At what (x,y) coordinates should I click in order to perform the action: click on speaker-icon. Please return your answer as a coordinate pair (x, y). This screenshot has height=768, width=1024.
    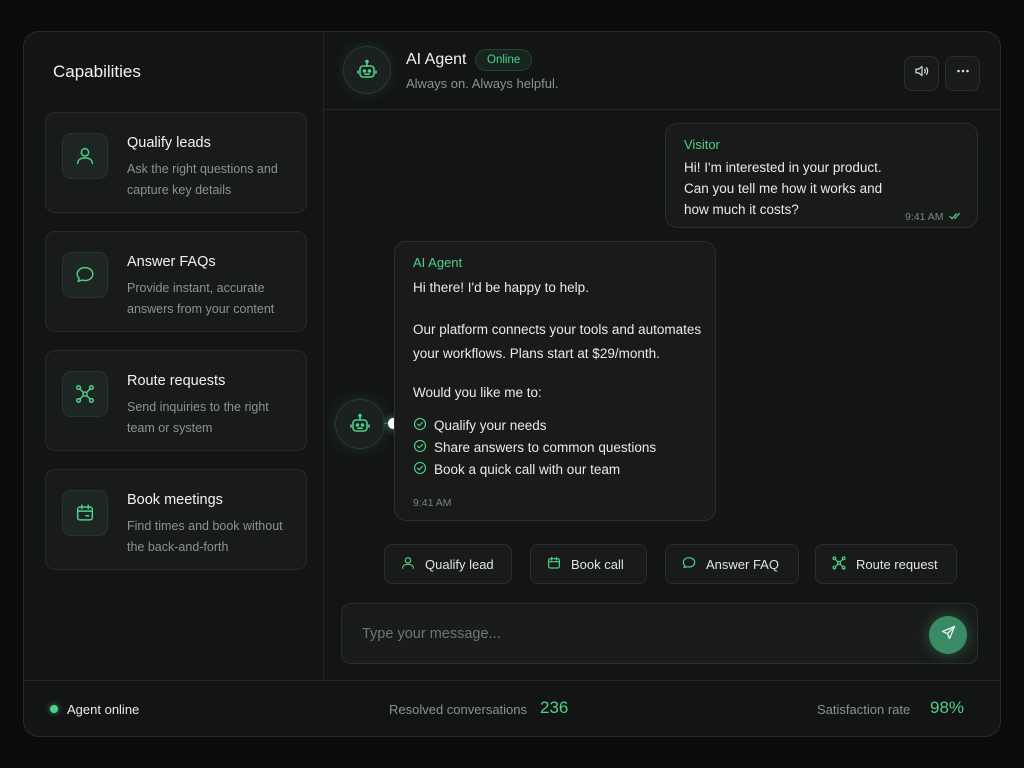
    Looking at the image, I should click on (922, 73).